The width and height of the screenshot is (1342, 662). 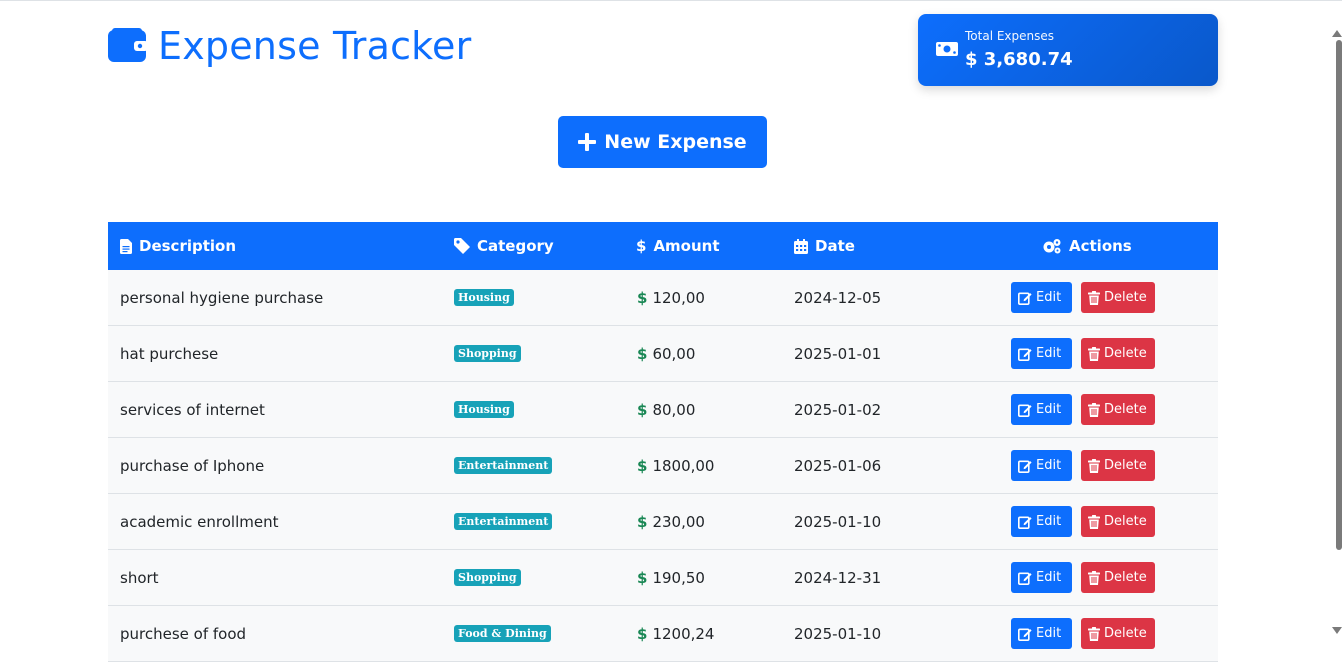 What do you see at coordinates (678, 246) in the screenshot?
I see `column-amount: $ Amount` at bounding box center [678, 246].